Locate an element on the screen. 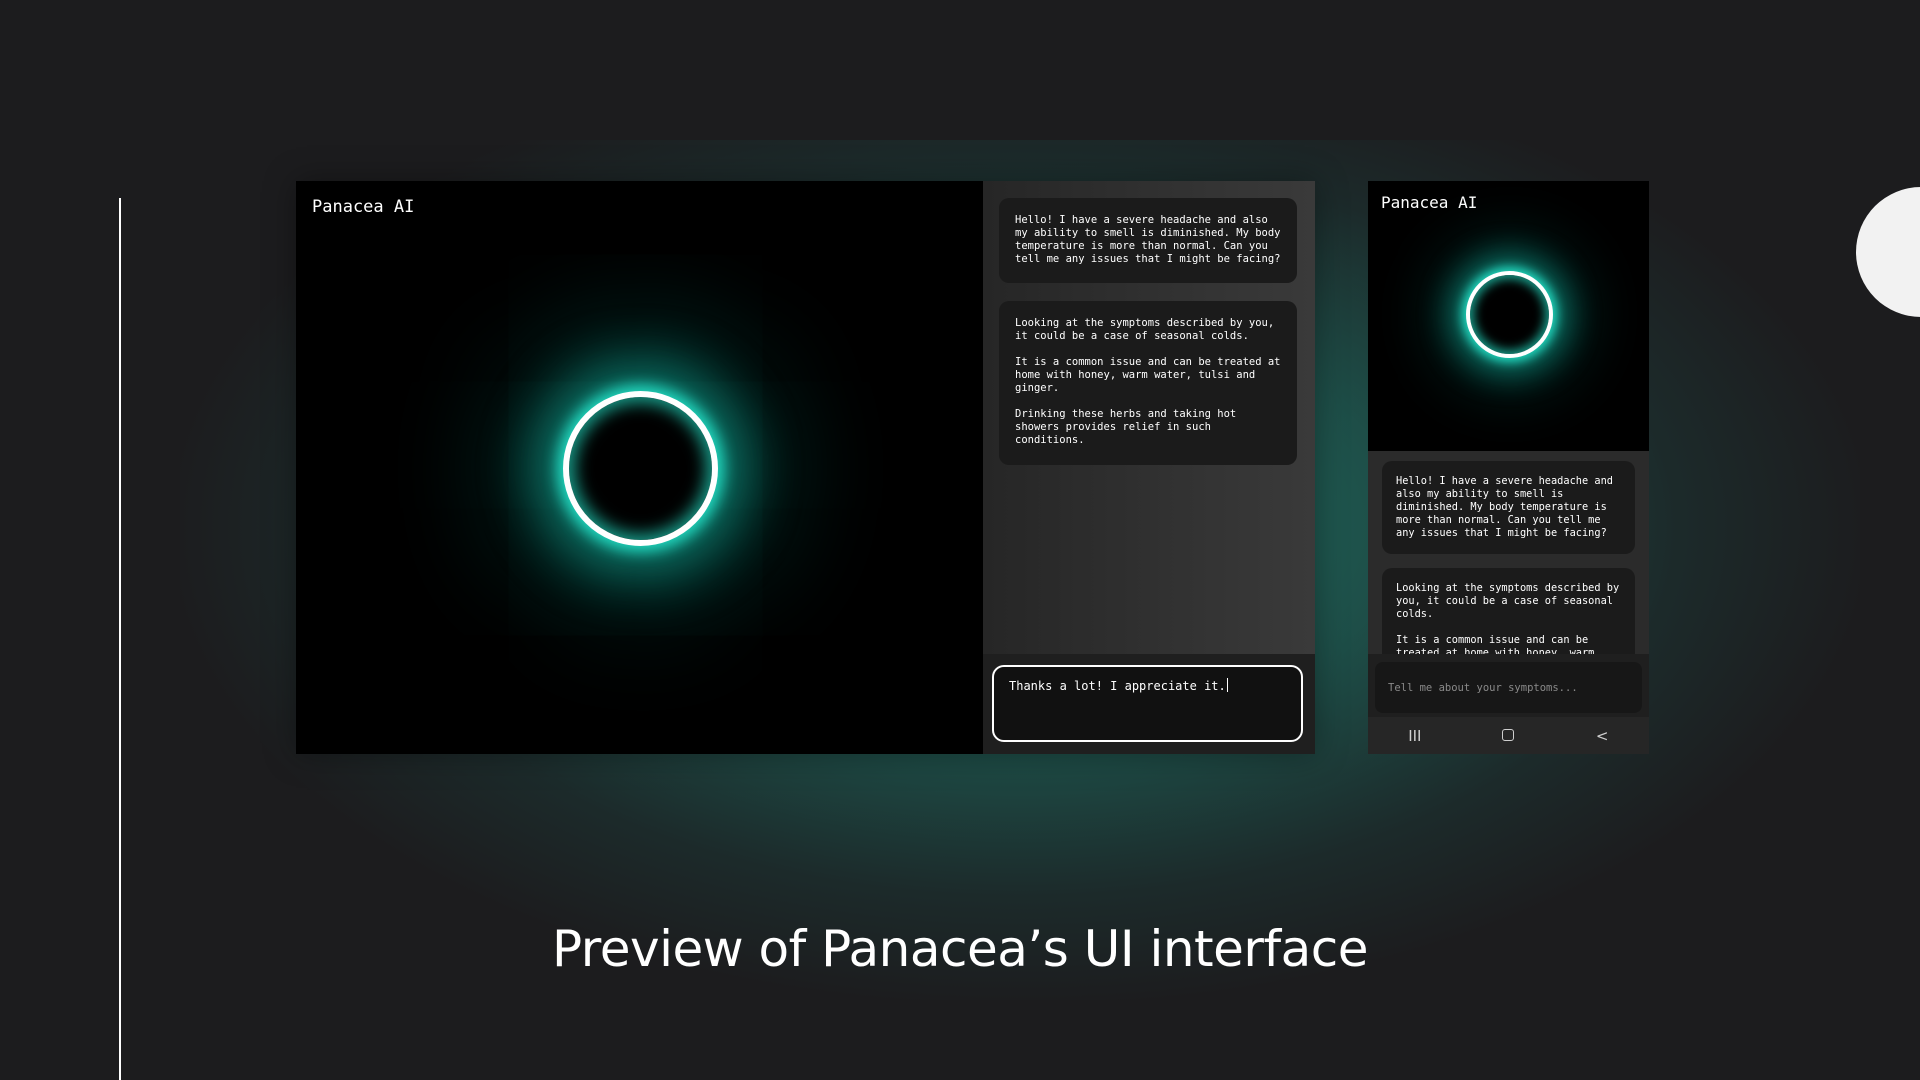  home-icon is located at coordinates (1508, 736).